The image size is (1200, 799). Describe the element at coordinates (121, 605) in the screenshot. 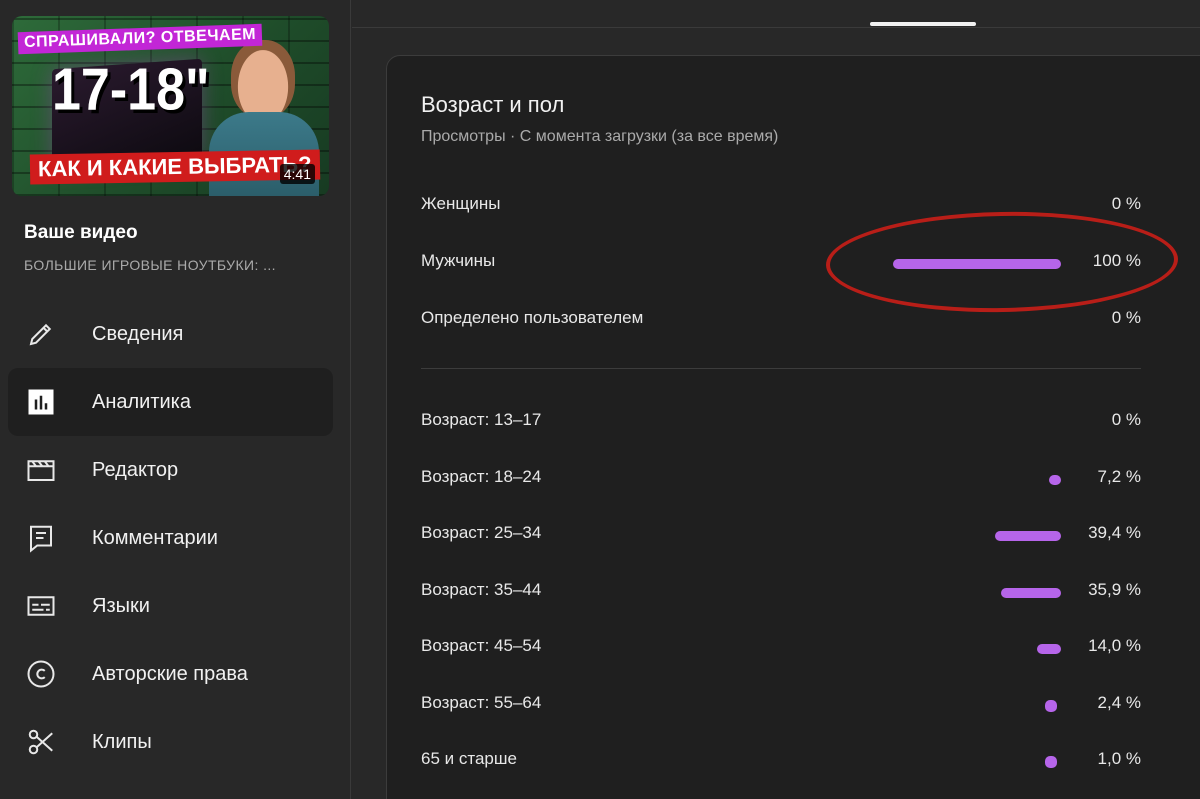

I see `sidebar-item-label: Языки` at that location.